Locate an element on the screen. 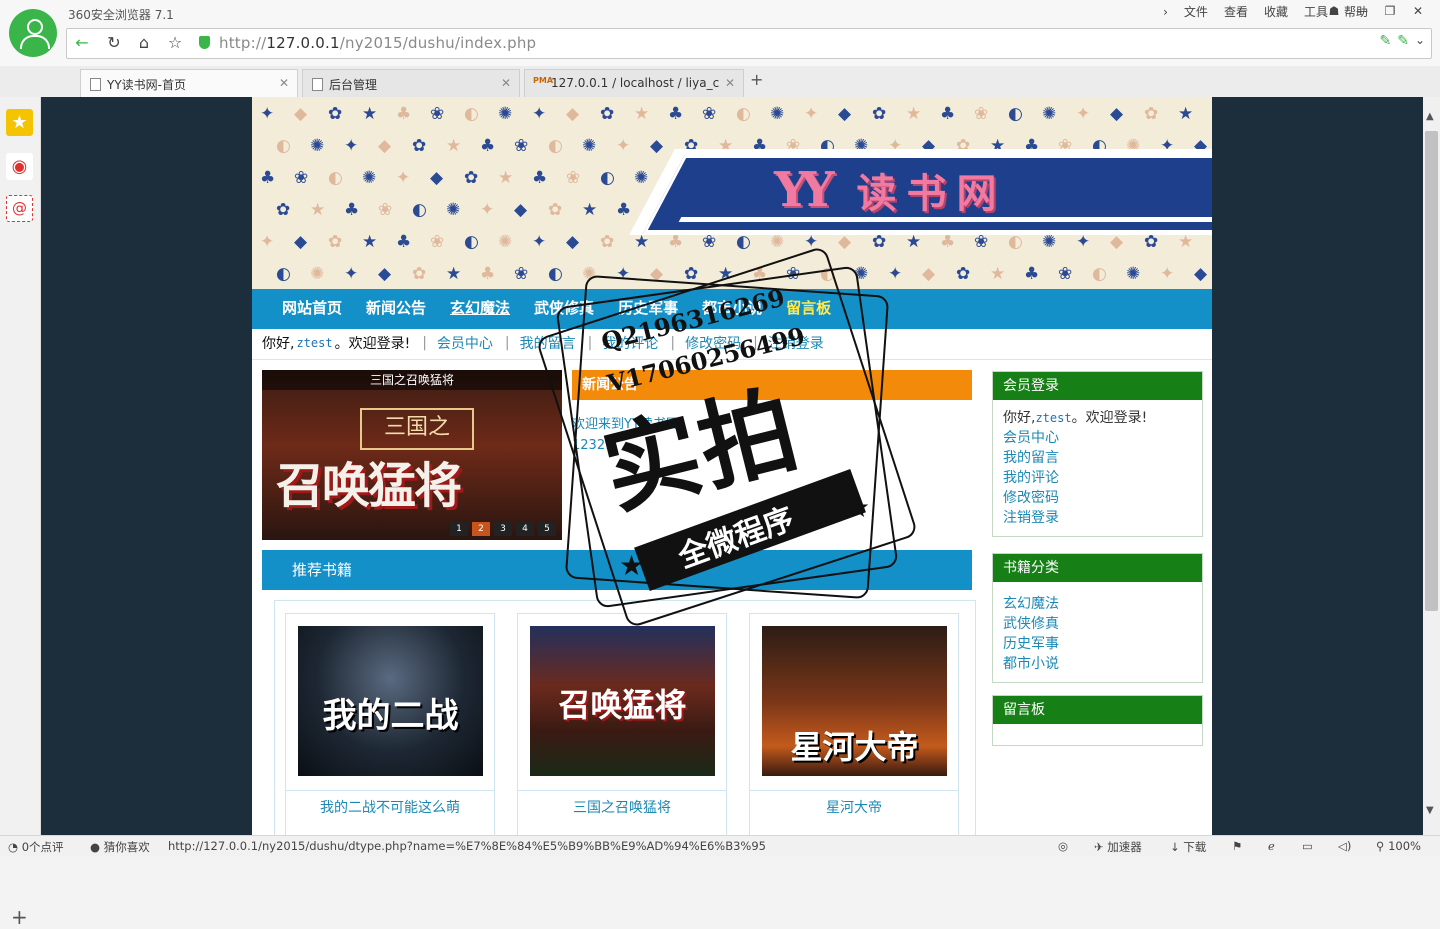 This screenshot has height=929, width=1440. category-history: 历史军事 is located at coordinates (1097, 644).